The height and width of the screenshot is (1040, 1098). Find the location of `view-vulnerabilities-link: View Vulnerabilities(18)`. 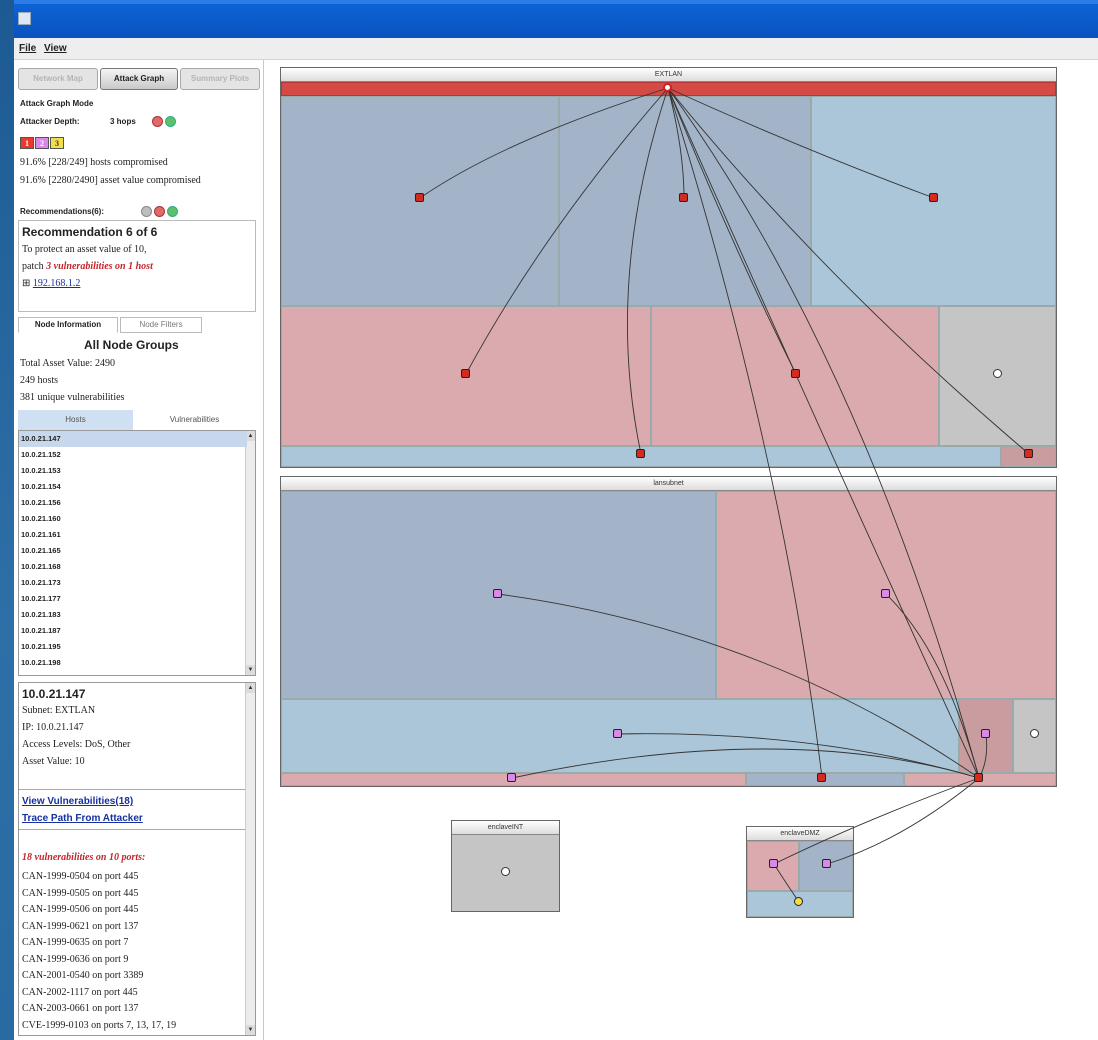

view-vulnerabilities-link: View Vulnerabilities(18) is located at coordinates (77, 801).